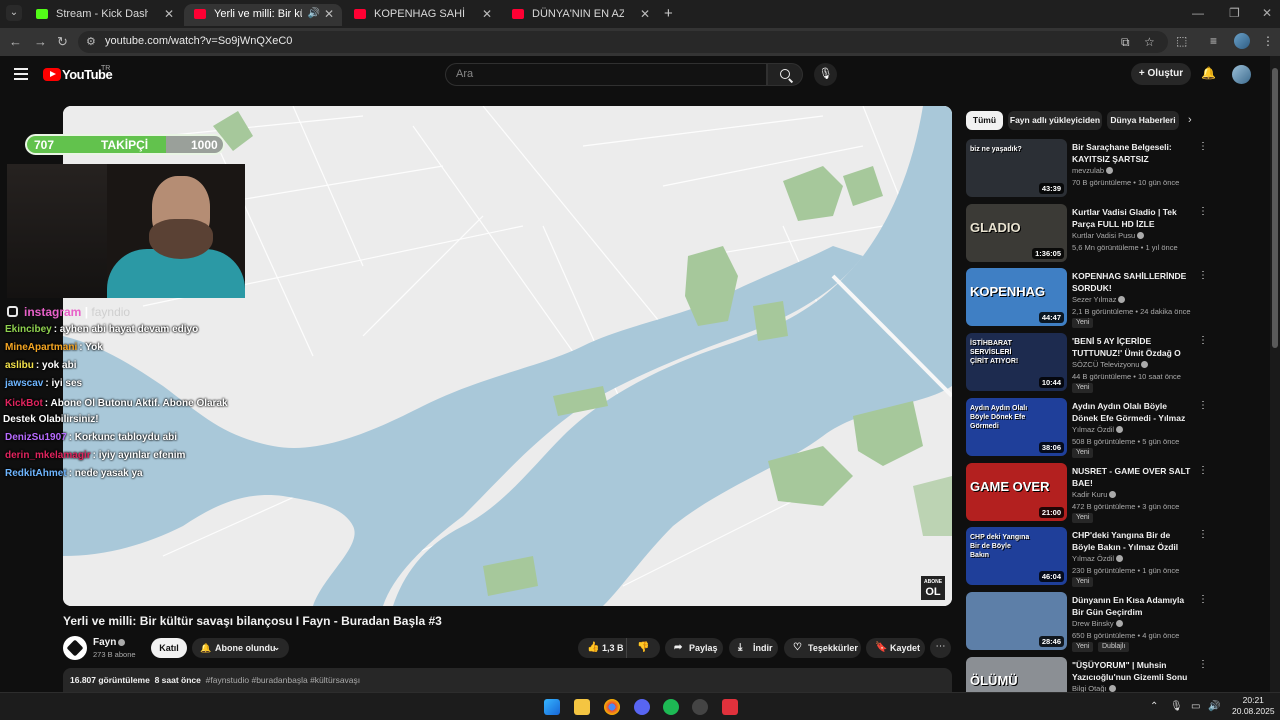 The height and width of the screenshot is (720, 1280). What do you see at coordinates (668, 13) in the screenshot?
I see `new-tab-icon: +` at bounding box center [668, 13].